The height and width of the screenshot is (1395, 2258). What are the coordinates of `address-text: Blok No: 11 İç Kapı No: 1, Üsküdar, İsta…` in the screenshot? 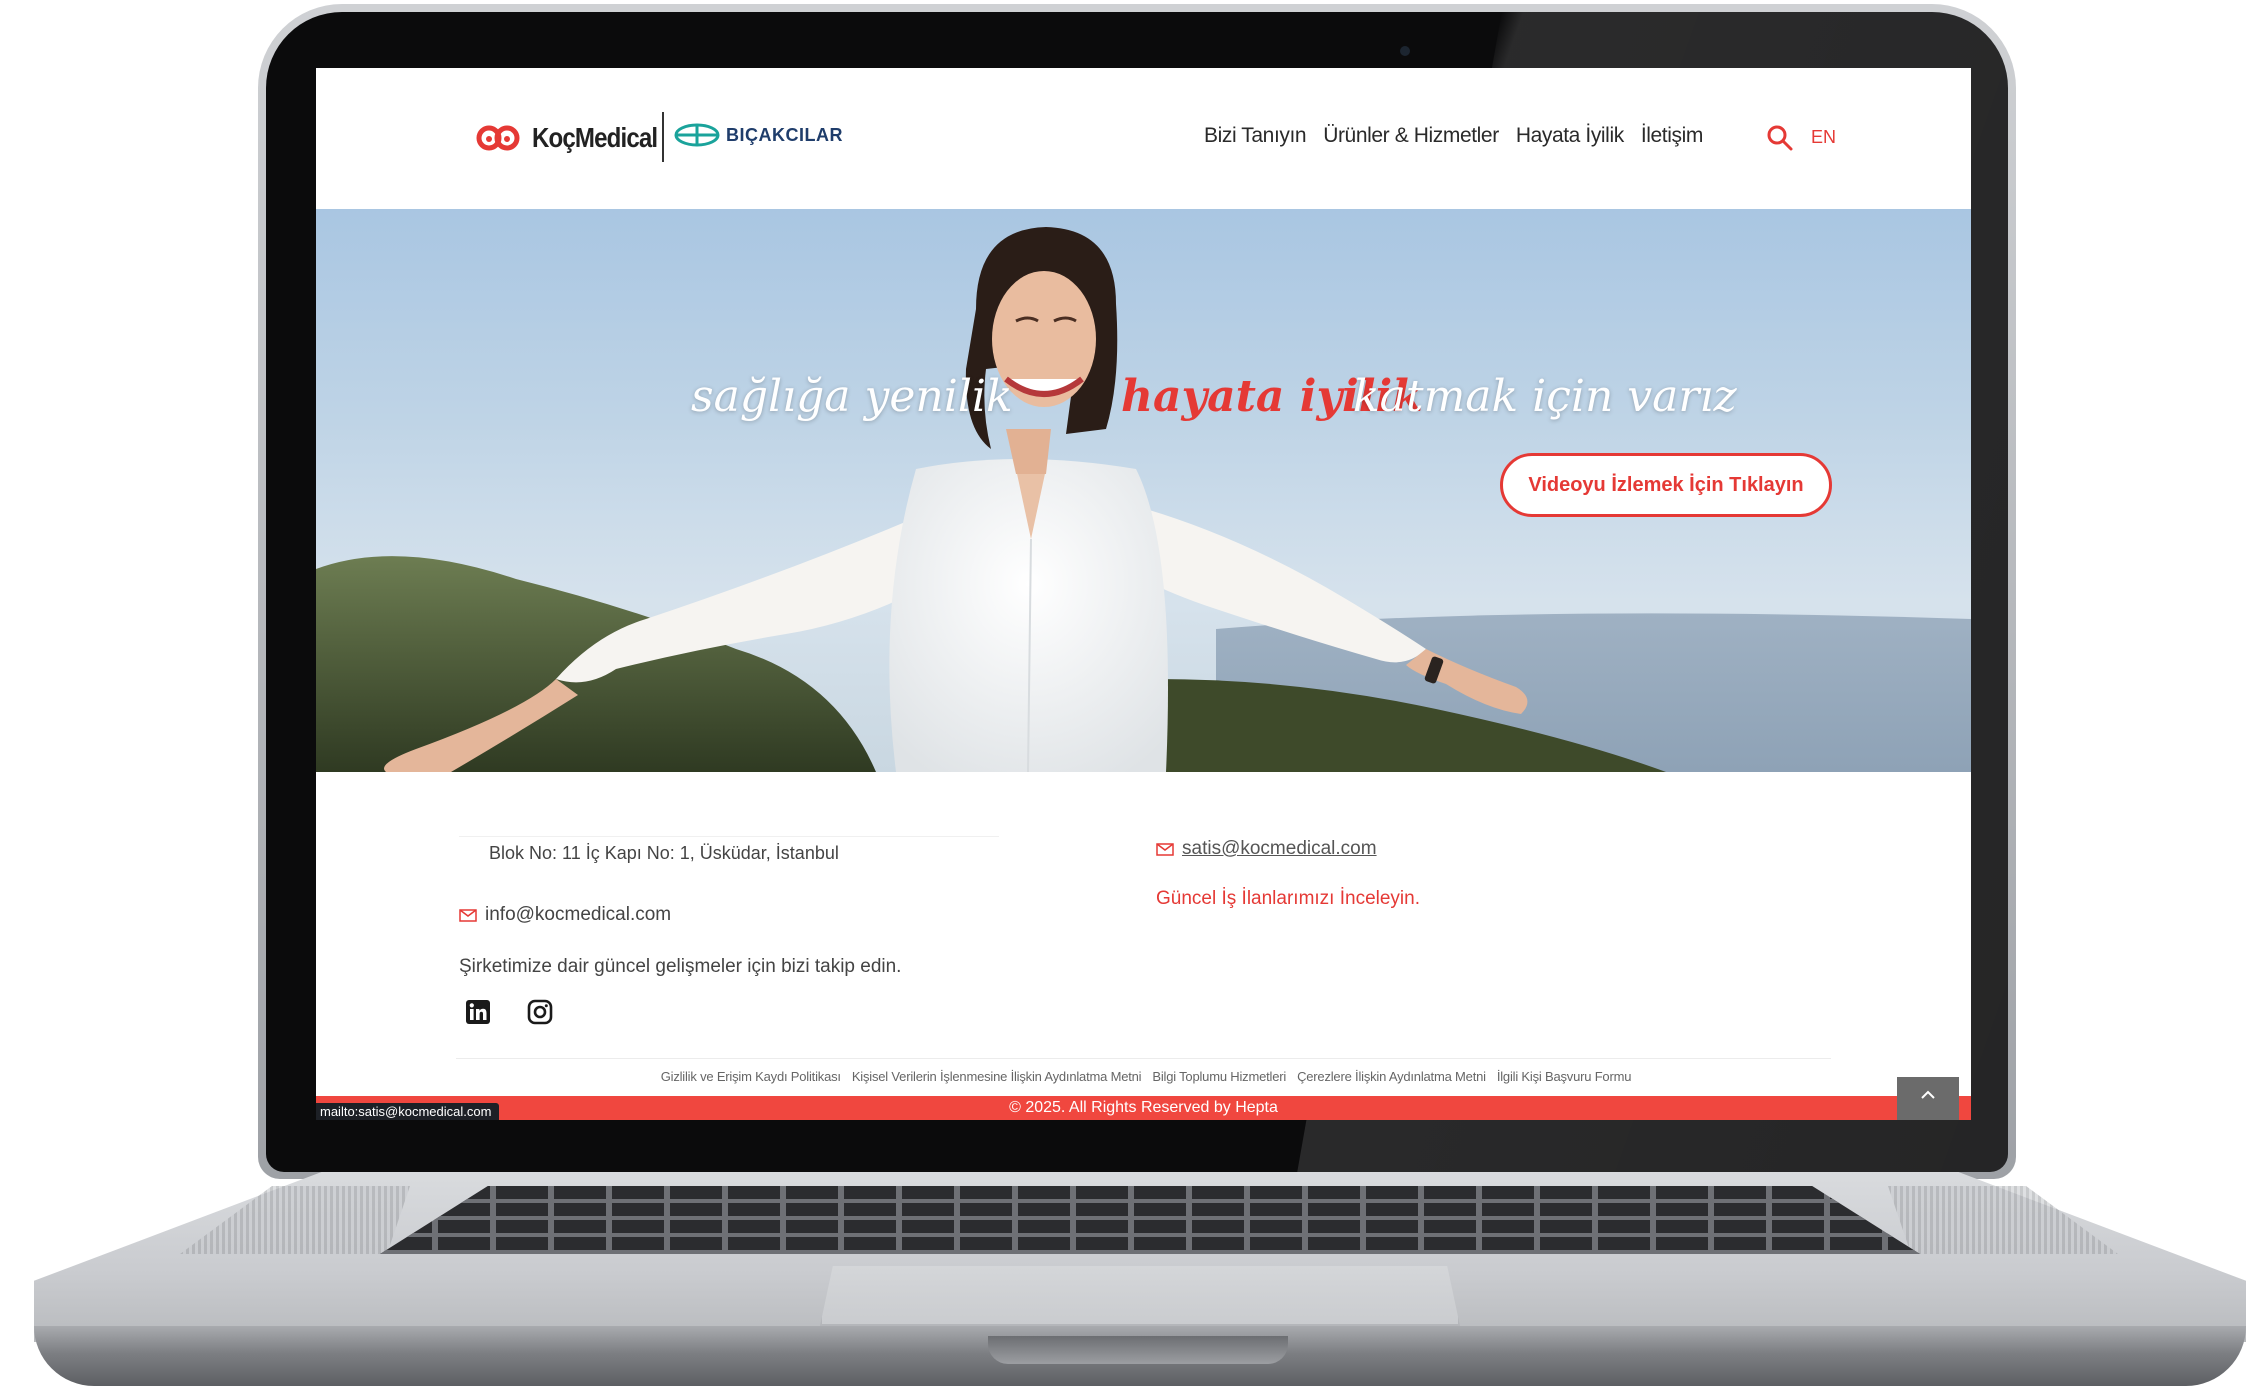 It's located at (664, 853).